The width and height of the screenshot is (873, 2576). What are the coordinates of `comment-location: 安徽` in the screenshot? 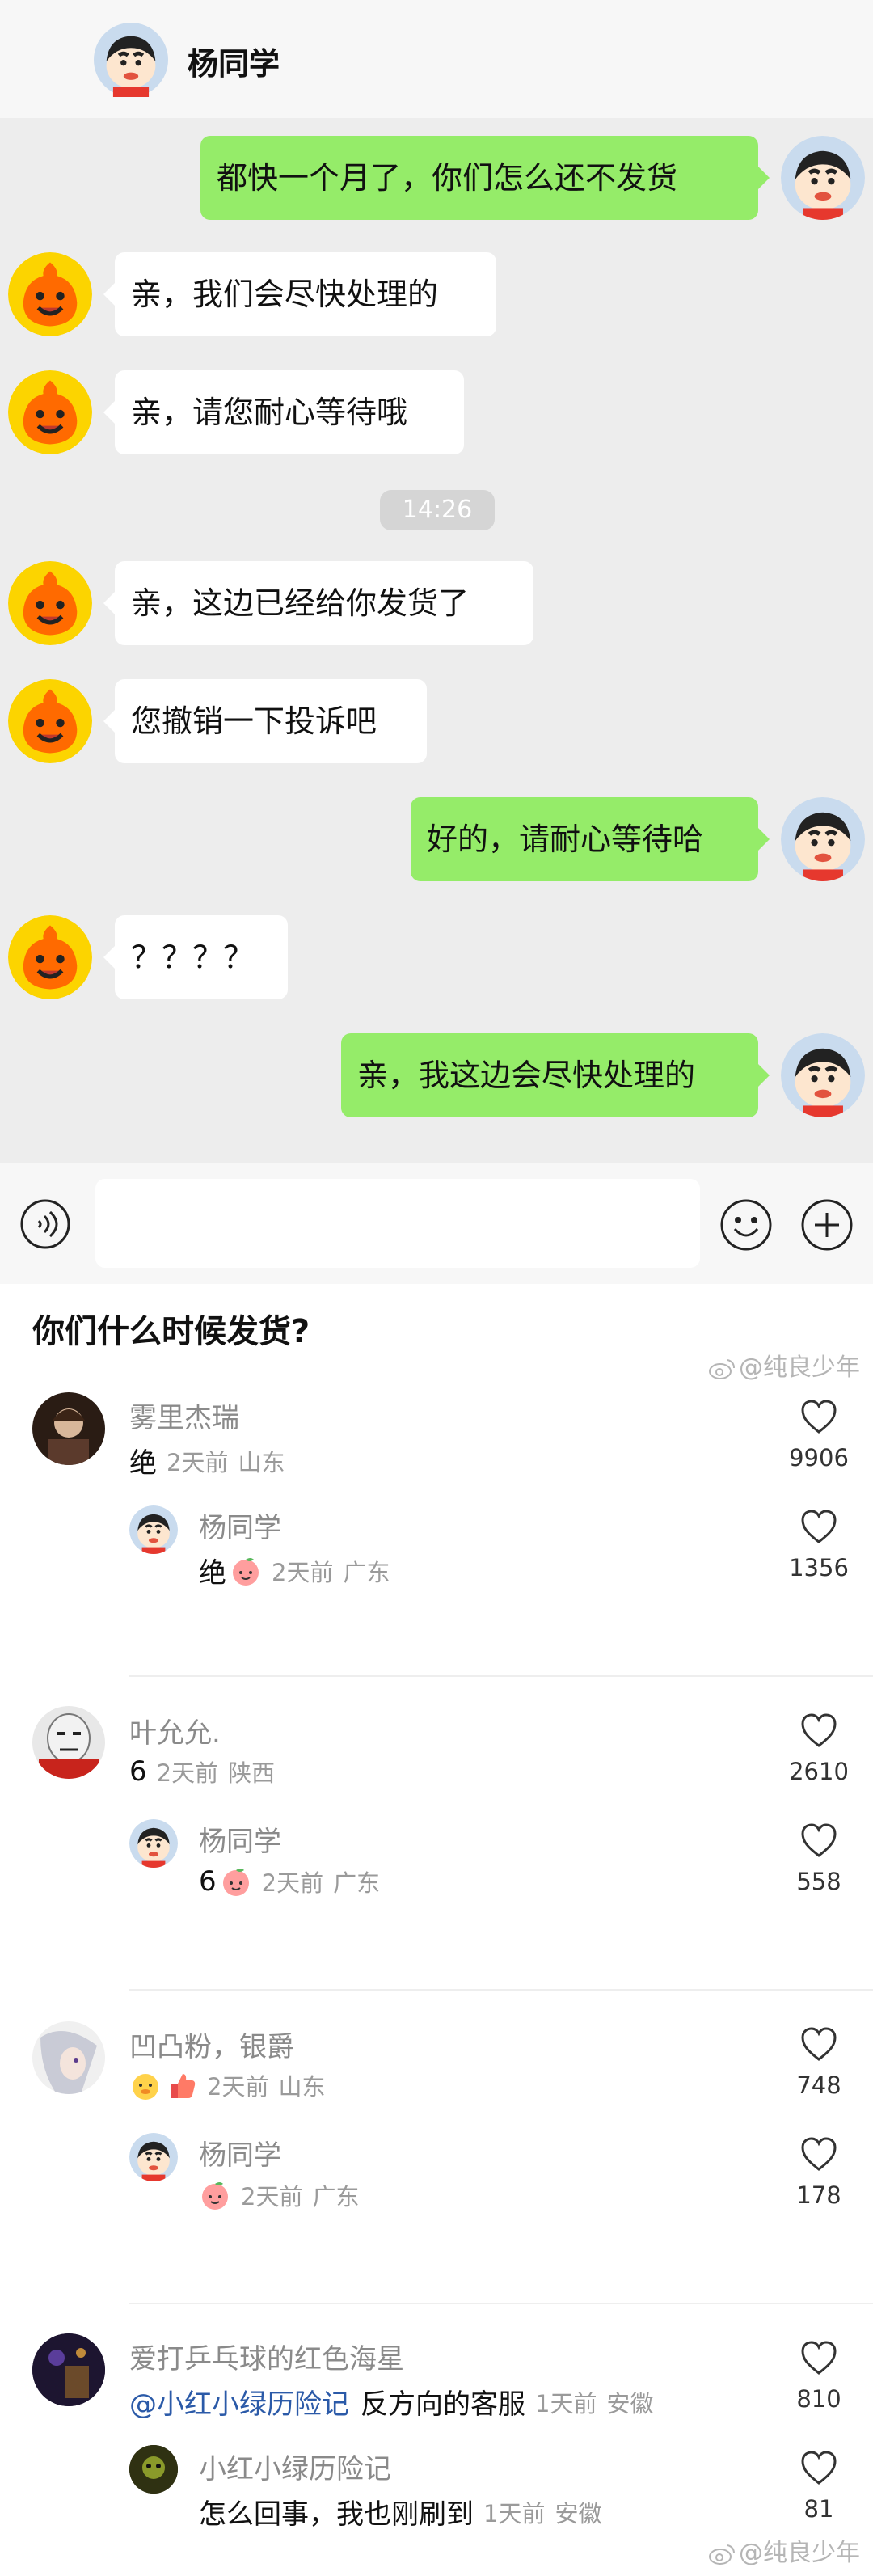 It's located at (630, 2403).